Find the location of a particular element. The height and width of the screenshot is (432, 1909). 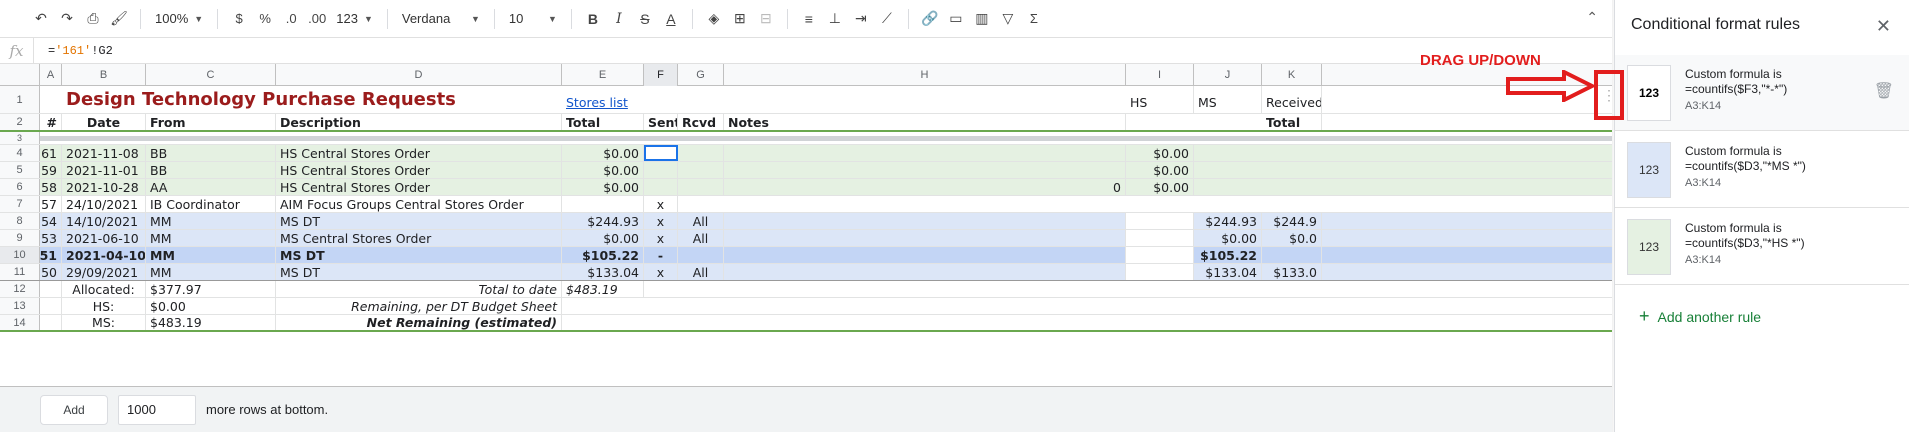

cell: x is located at coordinates (661, 272).